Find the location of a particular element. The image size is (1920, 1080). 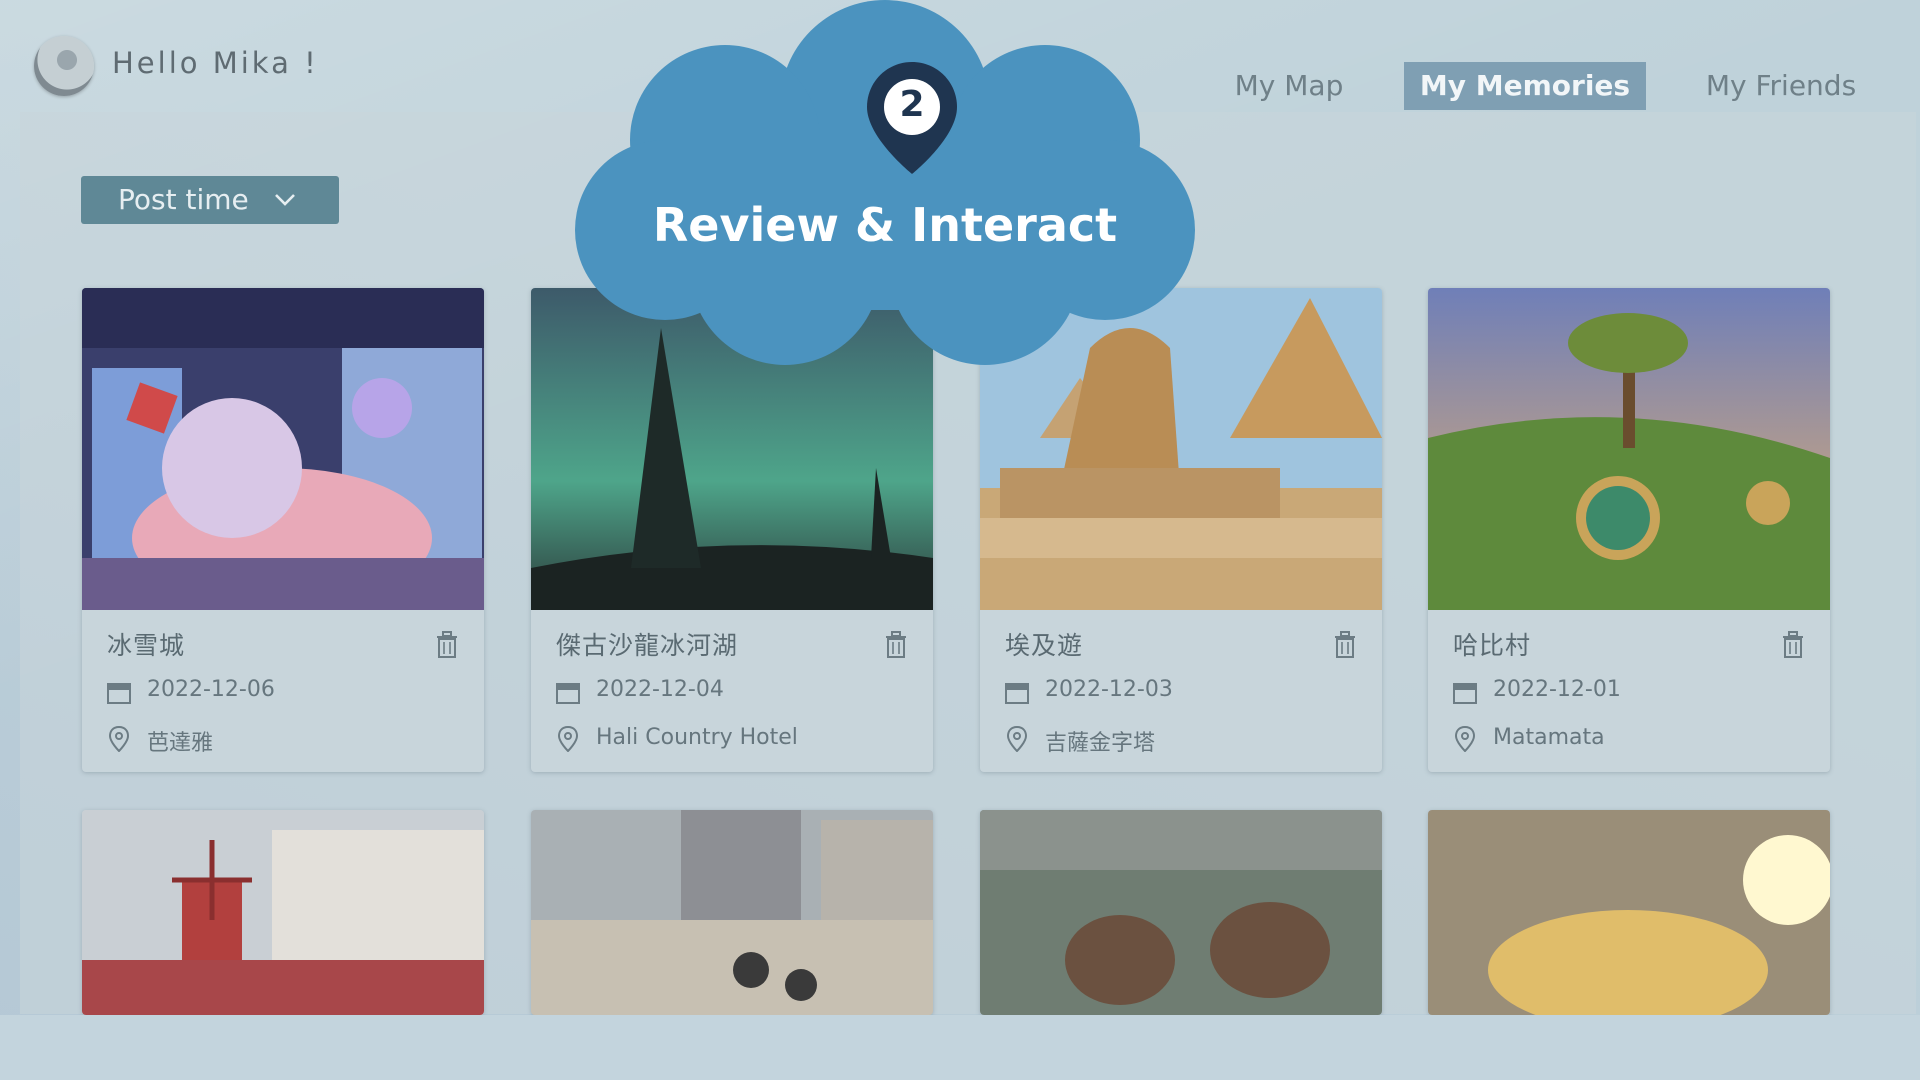

sort-dropdown: Post time is located at coordinates (210, 200).